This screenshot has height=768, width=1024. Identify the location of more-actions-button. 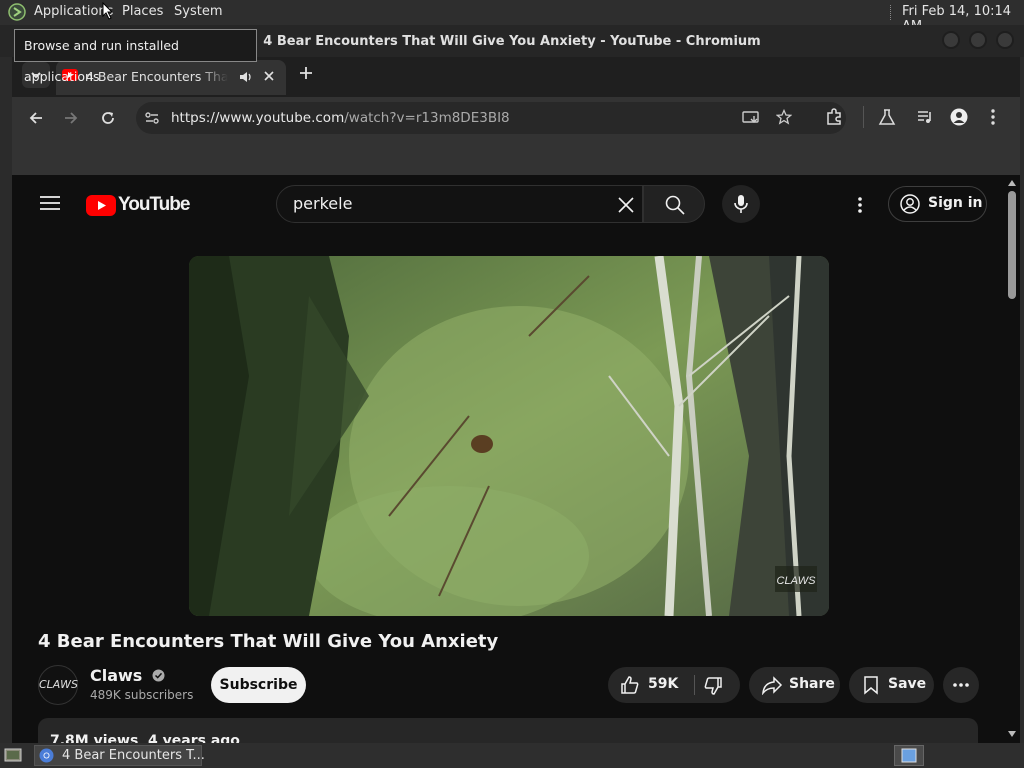
(961, 685).